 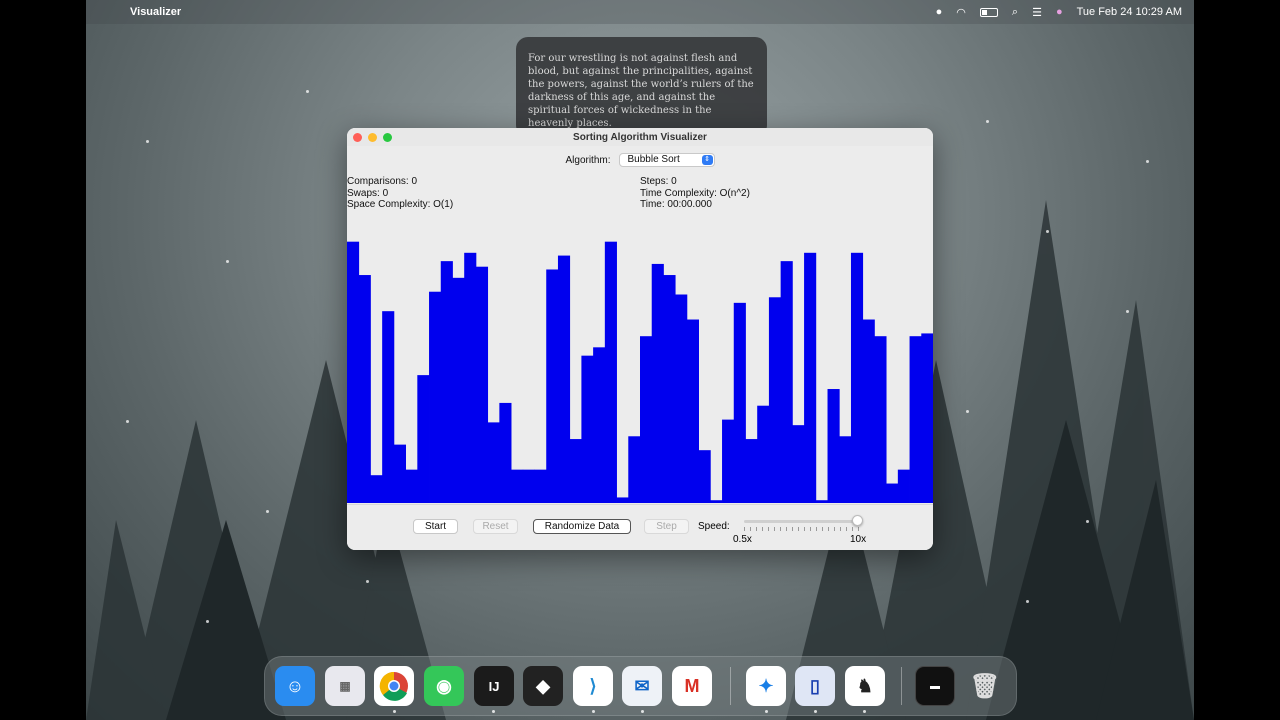 What do you see at coordinates (695, 193) in the screenshot?
I see `time-complexity-stat: Time Complexity: O(n^2)` at bounding box center [695, 193].